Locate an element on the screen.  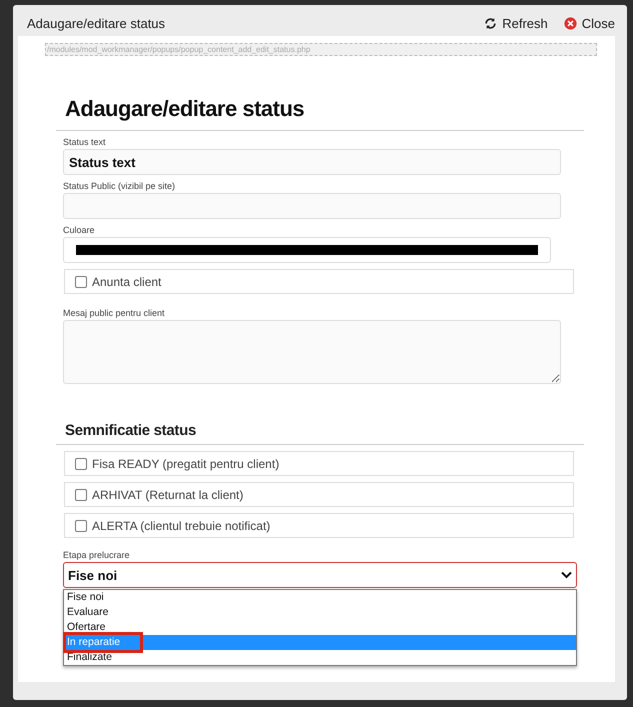
color-field is located at coordinates (307, 250).